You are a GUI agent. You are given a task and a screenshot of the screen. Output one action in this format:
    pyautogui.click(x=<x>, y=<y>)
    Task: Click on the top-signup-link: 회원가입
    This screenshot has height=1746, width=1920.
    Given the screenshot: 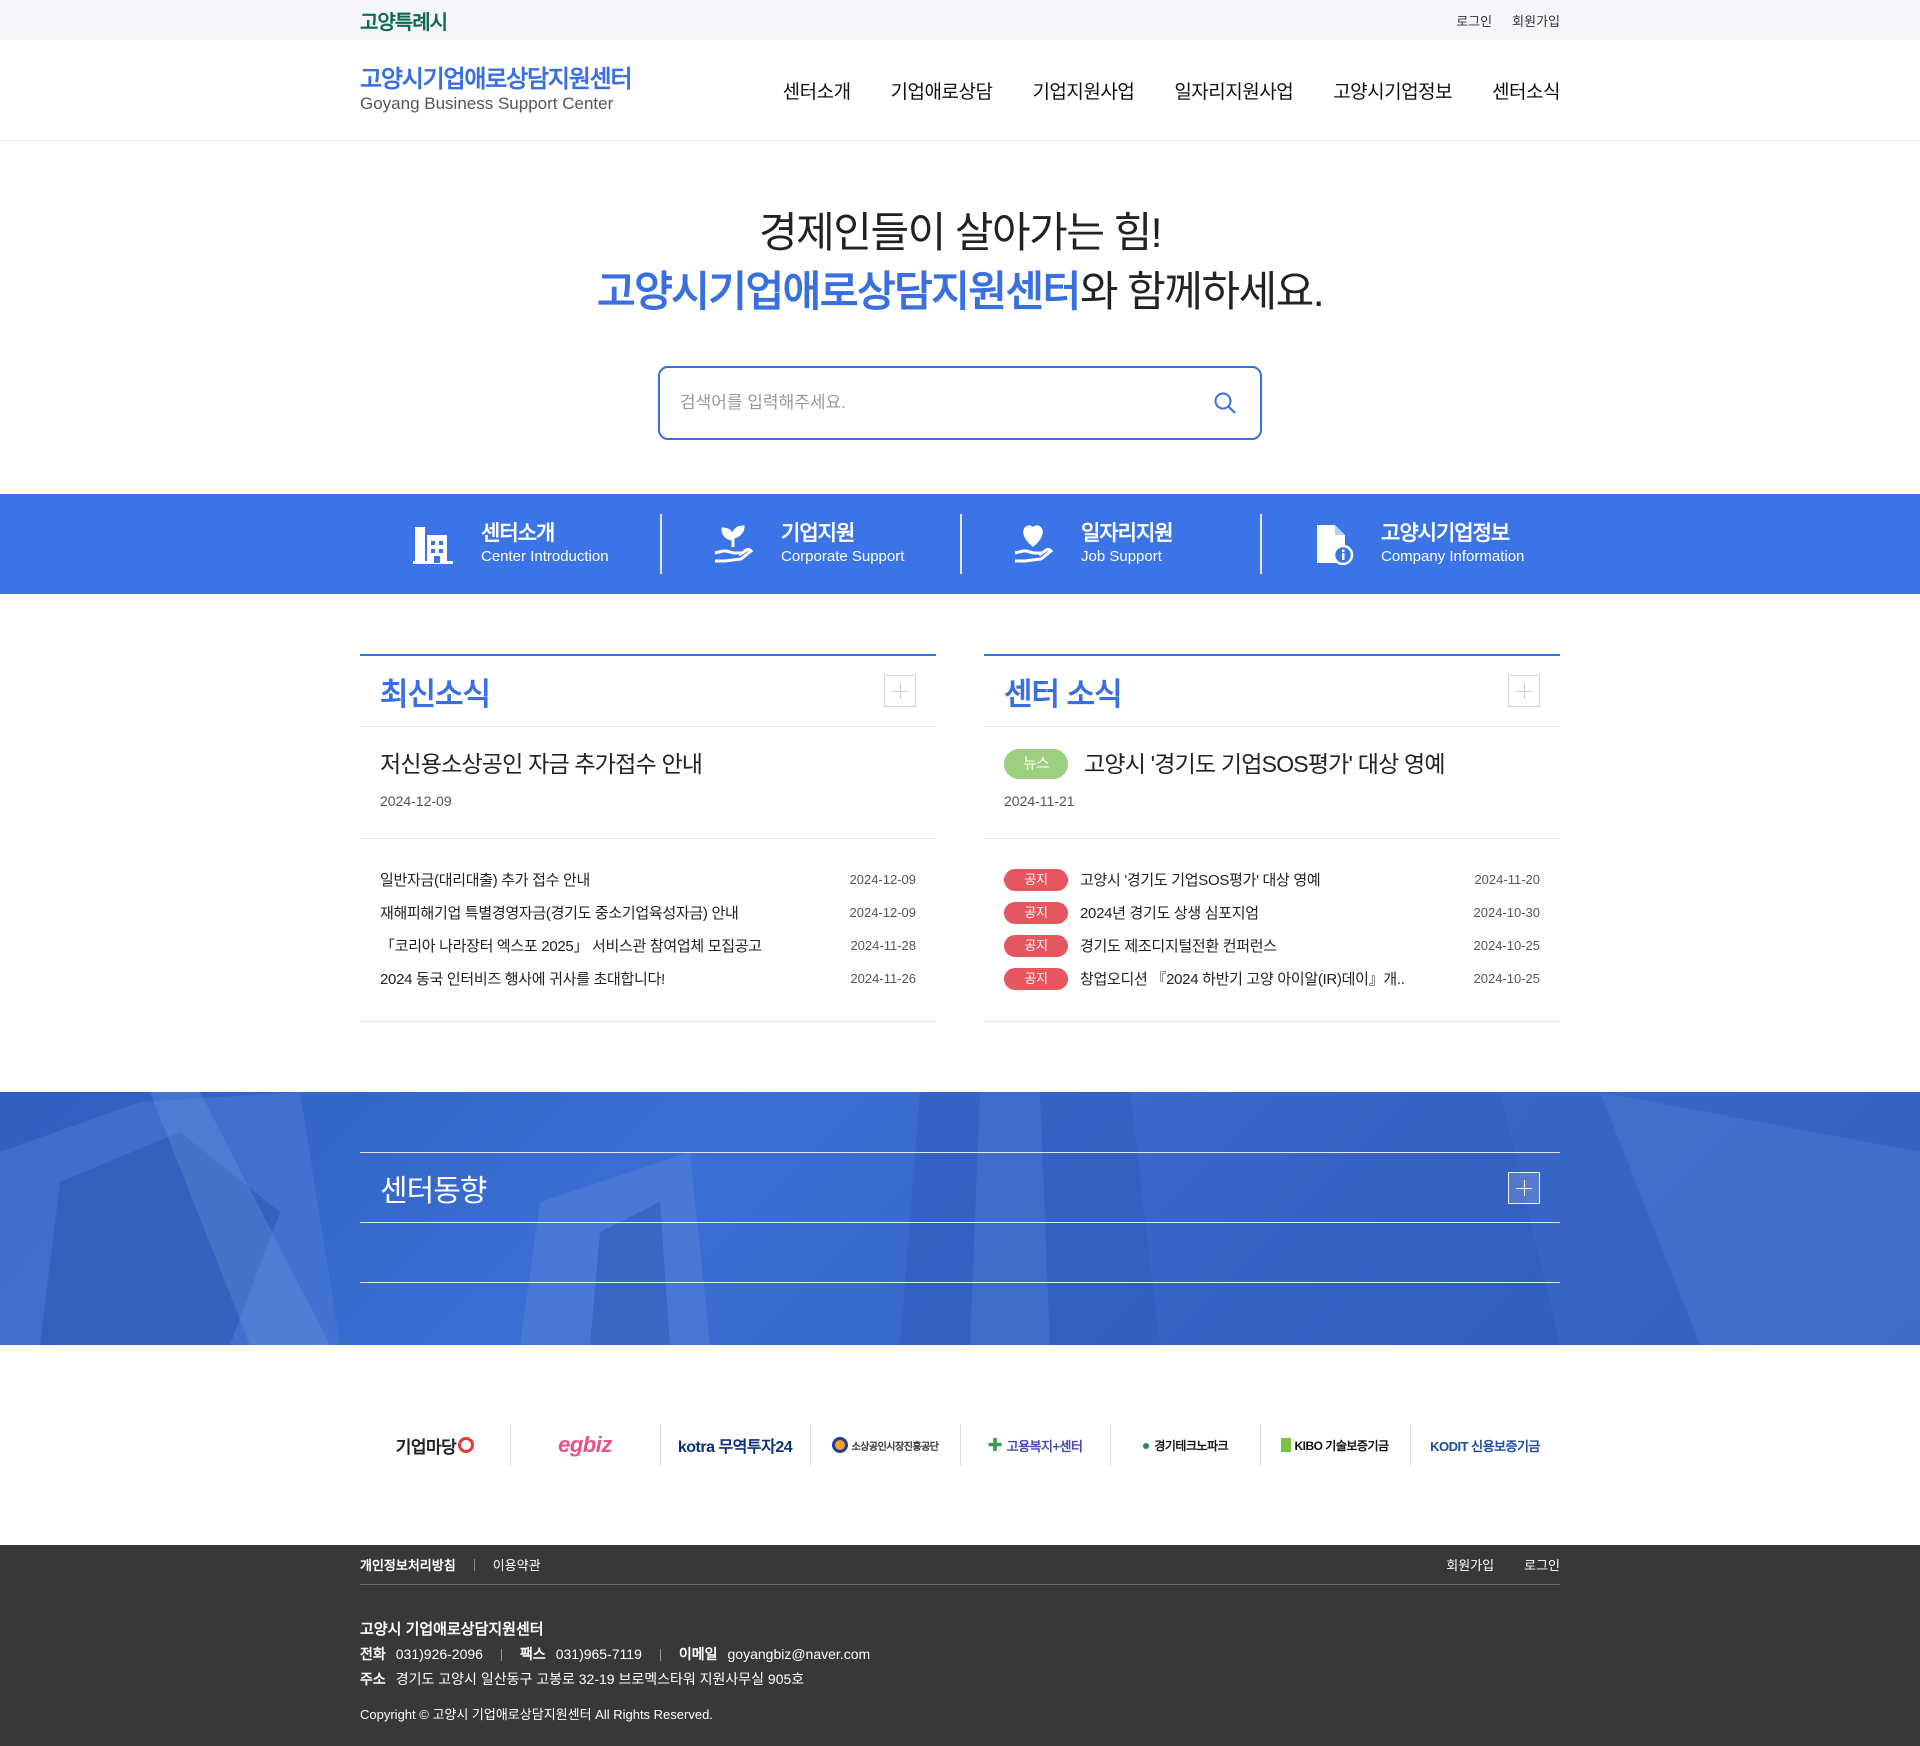 What is the action you would take?
    pyautogui.click(x=1536, y=20)
    